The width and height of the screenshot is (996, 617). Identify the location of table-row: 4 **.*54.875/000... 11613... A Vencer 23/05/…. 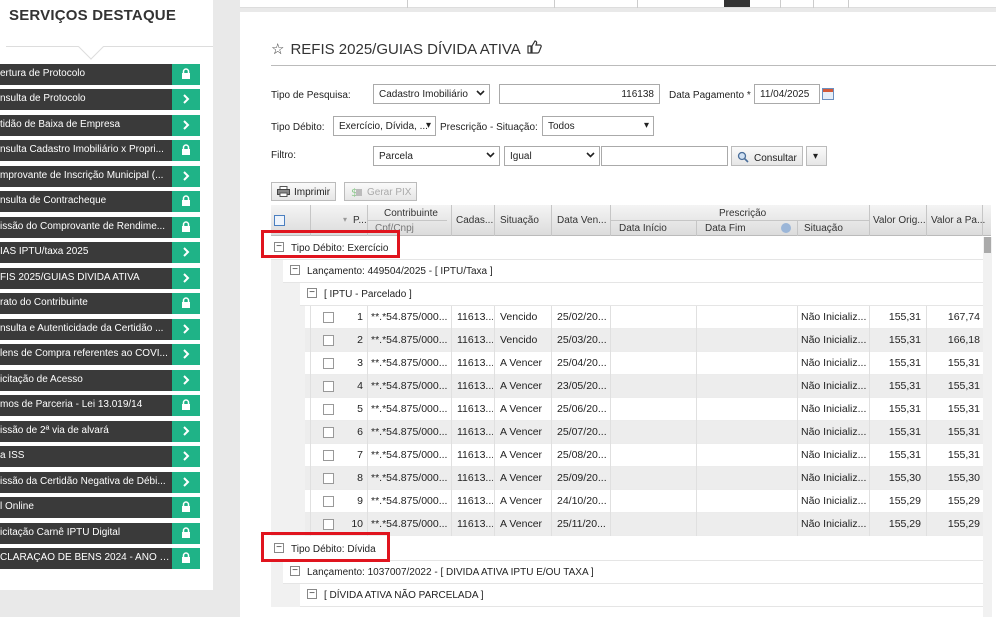
(627, 386).